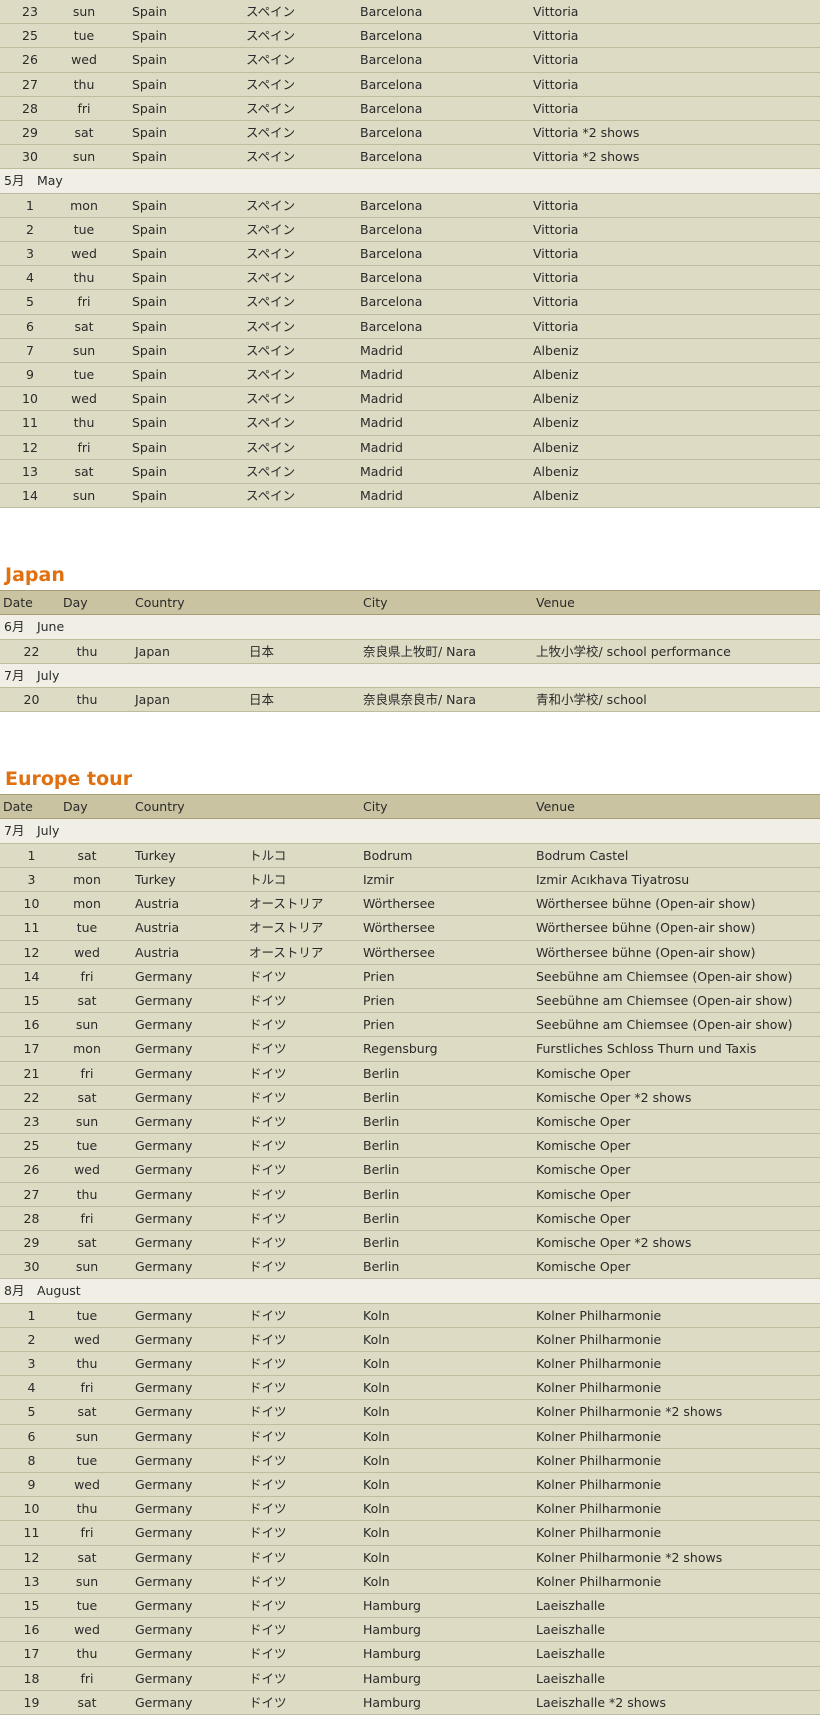  Describe the element at coordinates (678, 952) in the screenshot. I see `venue-cell: Wörthersee bühne (Open-air show)` at that location.